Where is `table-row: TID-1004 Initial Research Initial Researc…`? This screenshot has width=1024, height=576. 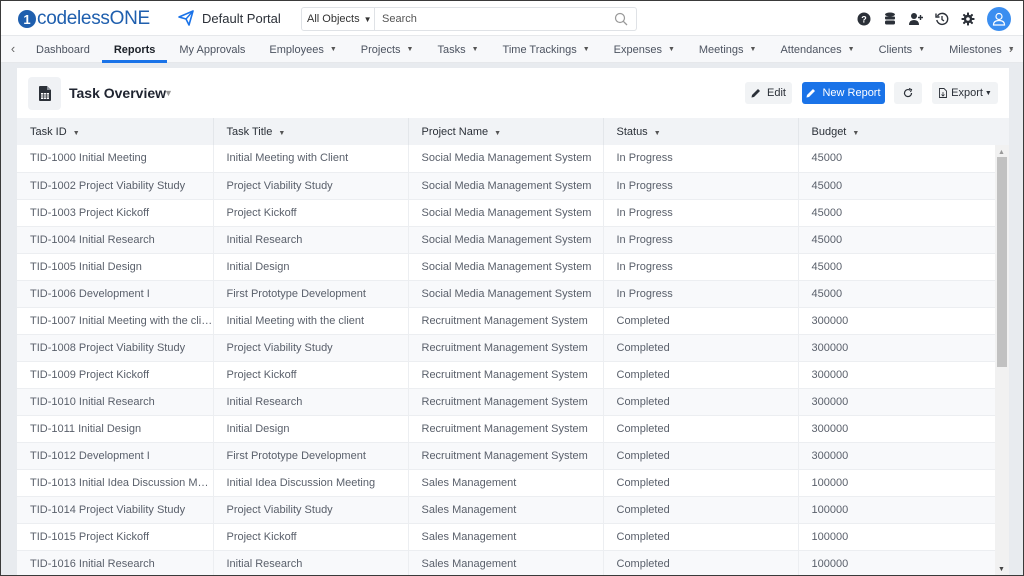 table-row: TID-1004 Initial Research Initial Researc… is located at coordinates (506, 240).